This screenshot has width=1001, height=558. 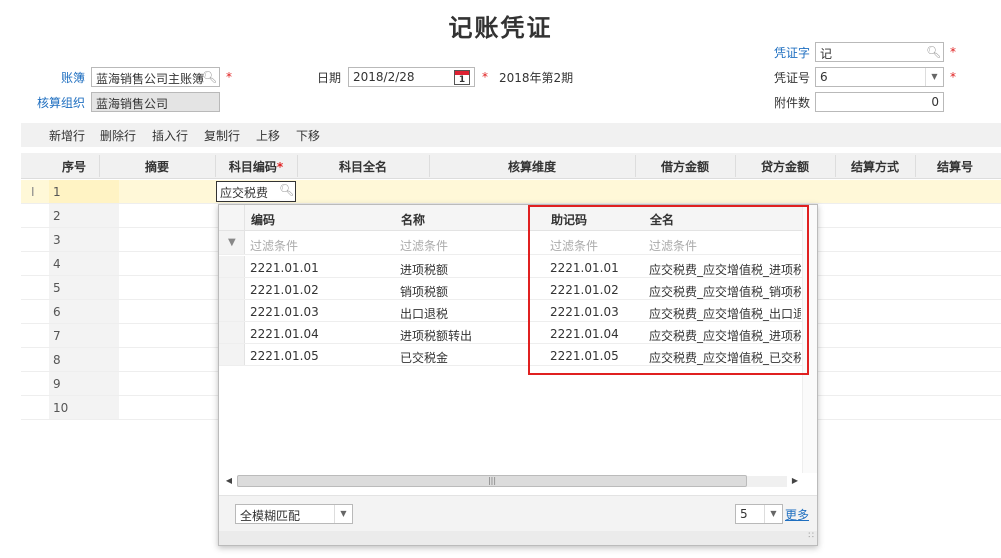 I want to click on account-code-editor: 应交税费 🔍︎, so click(x=256, y=191).